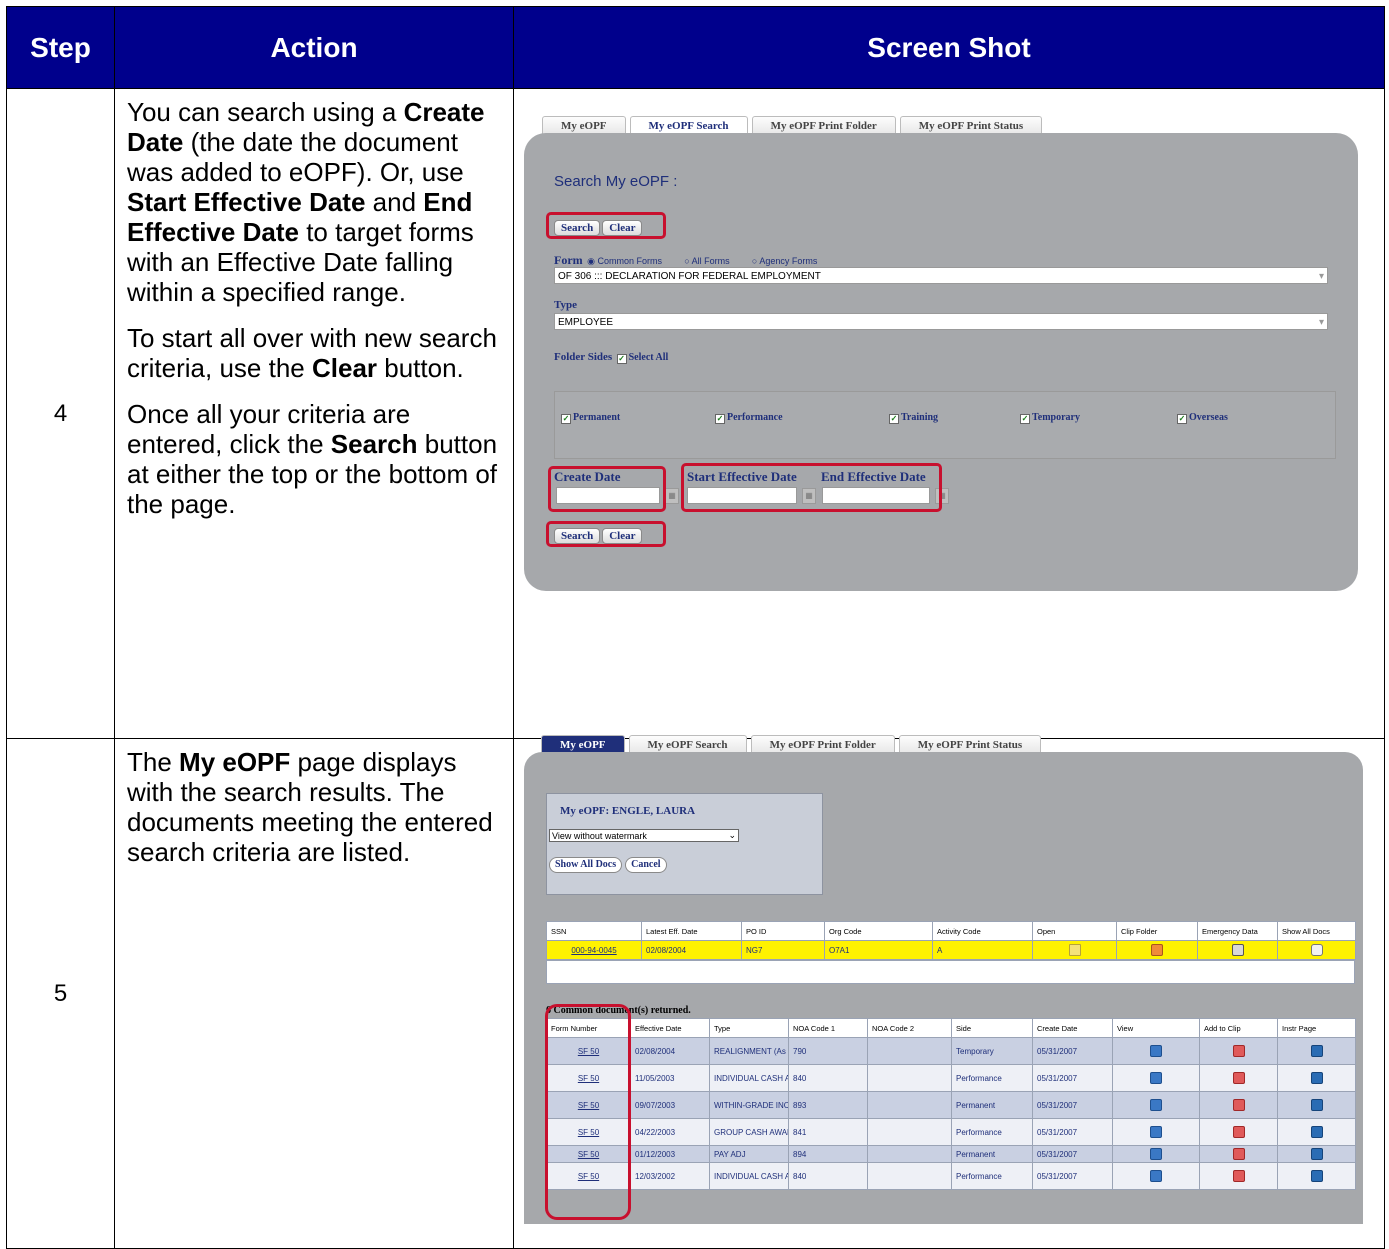 This screenshot has height=1249, width=1389. I want to click on radio-all: ○ All Forms, so click(706, 261).